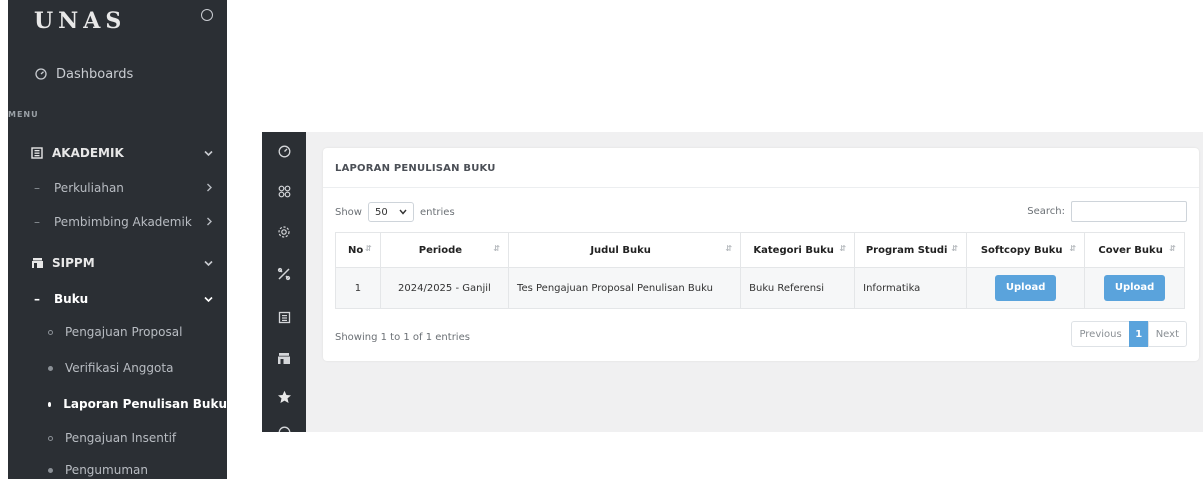  Describe the element at coordinates (793, 250) in the screenshot. I see `header-label: Kategori Buku` at that location.